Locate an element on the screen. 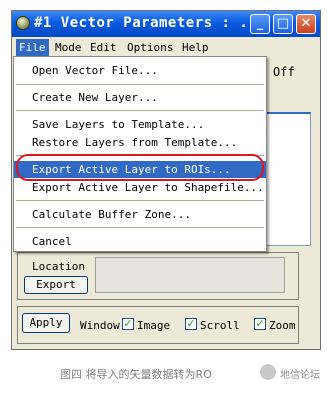 Image resolution: width=332 pixels, height=393 pixels. maximize-button: □ is located at coordinates (283, 24).